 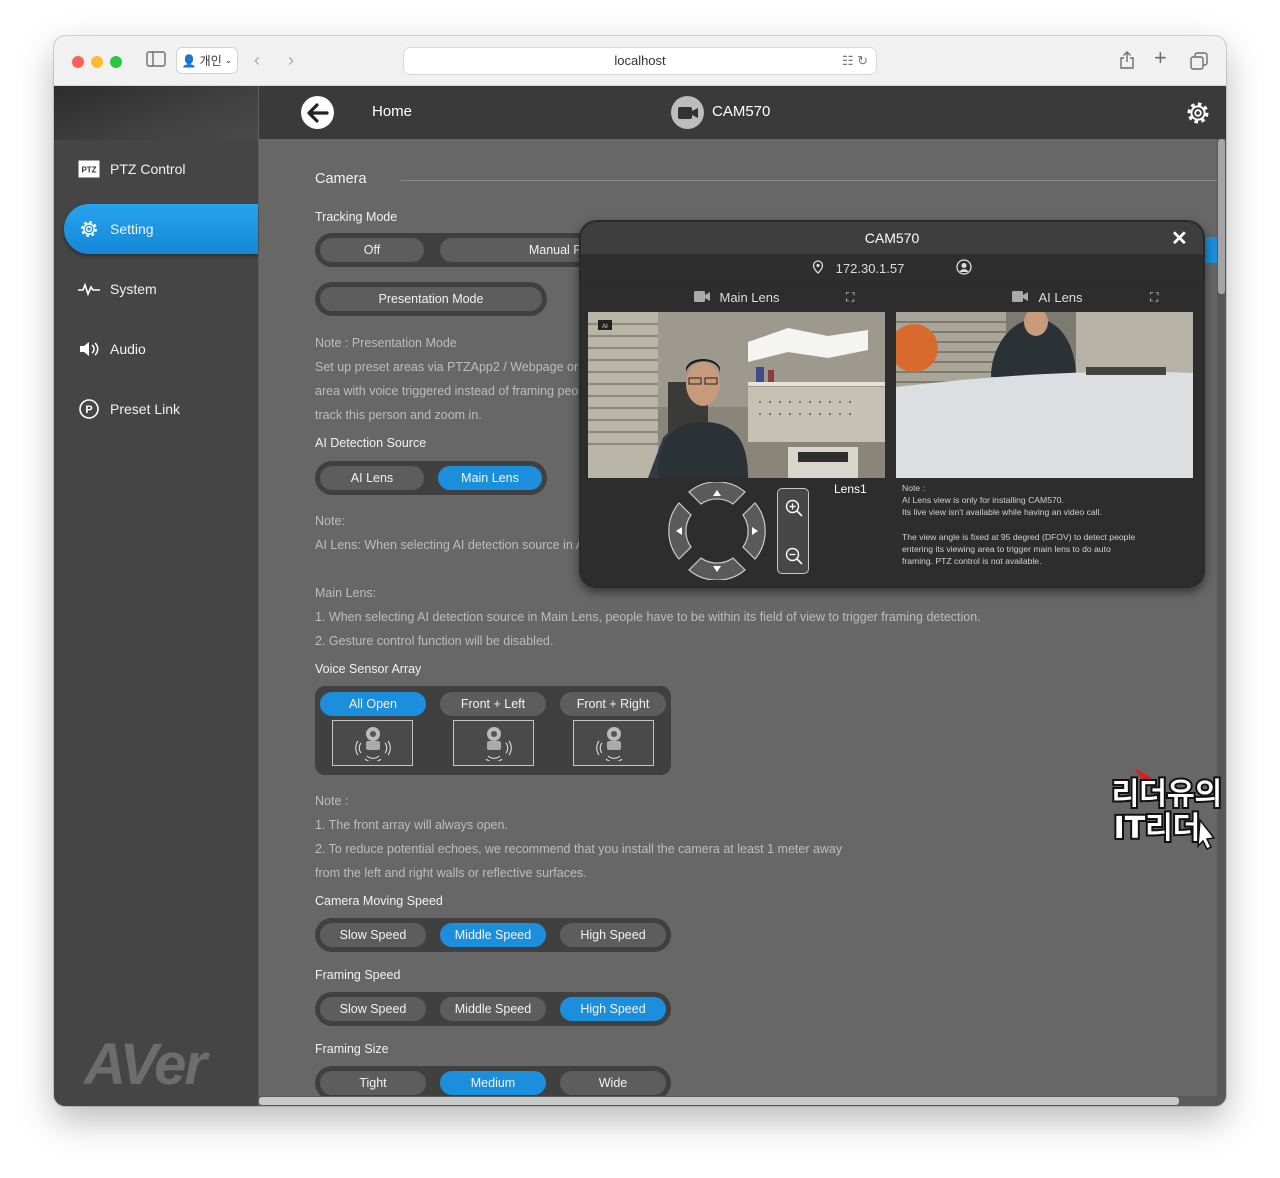 I want to click on new-tab-icon: +, so click(x=1160, y=58).